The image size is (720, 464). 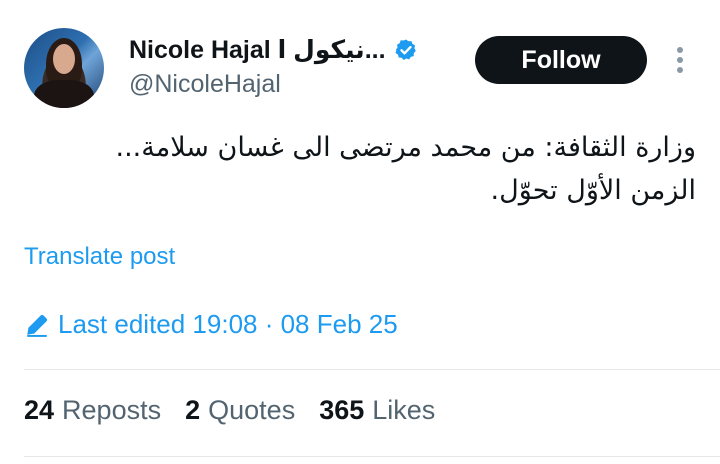 I want to click on quotes-label: Quotes, so click(x=252, y=410).